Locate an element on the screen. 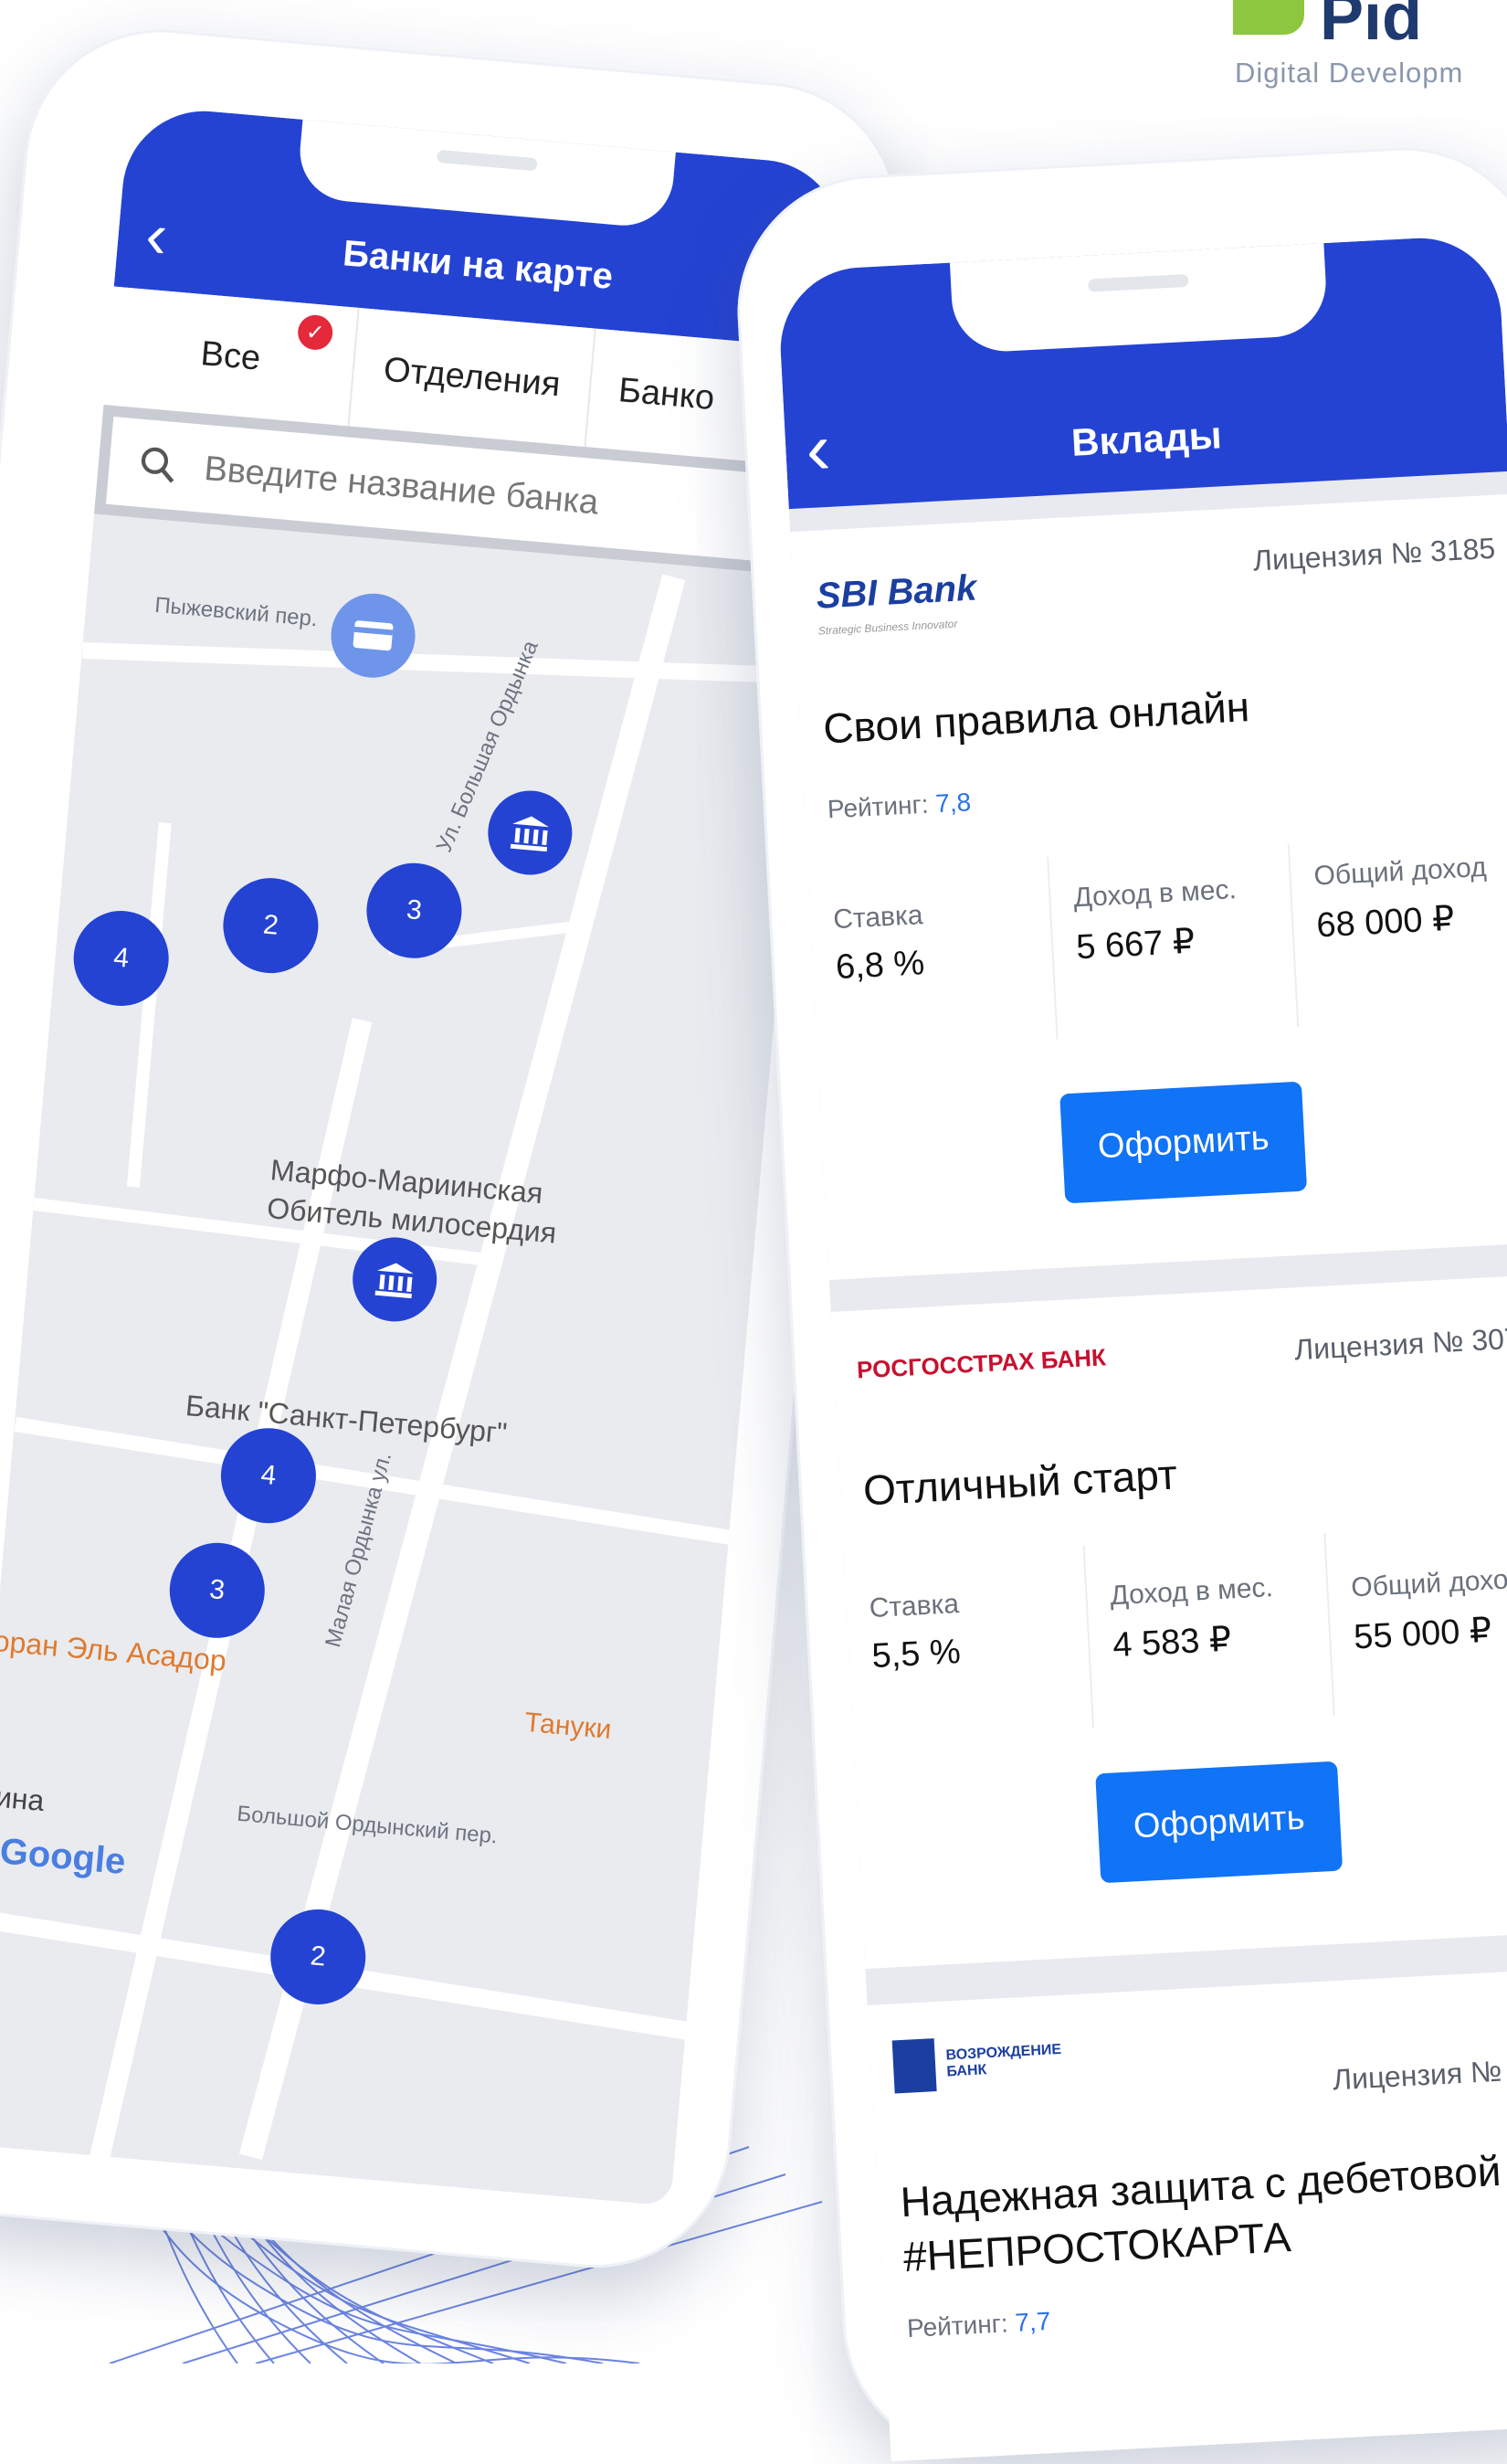 This screenshot has height=2464, width=1507. bank-name: РОСГОССТРАХ БАНК is located at coordinates (981, 1363).